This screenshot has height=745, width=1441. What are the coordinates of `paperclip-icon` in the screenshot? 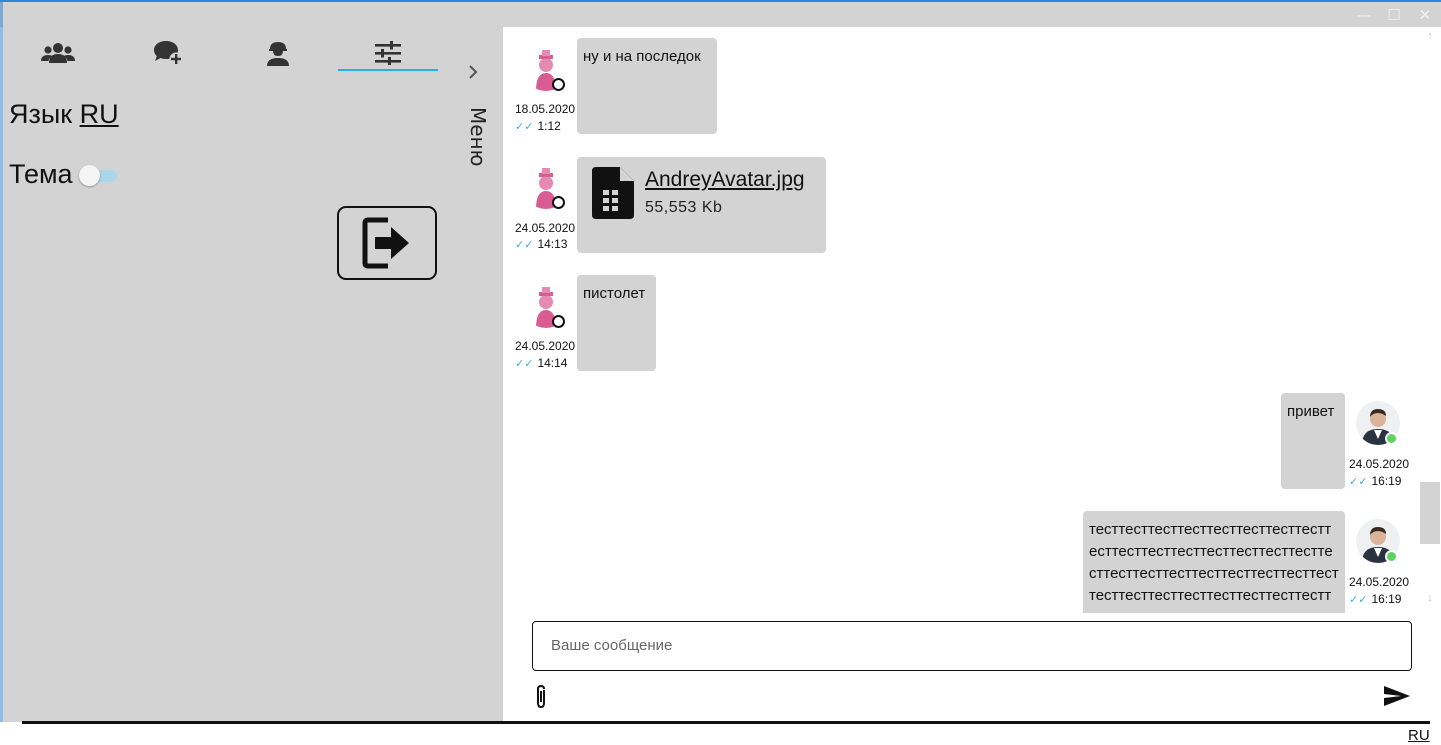 It's located at (541, 697).